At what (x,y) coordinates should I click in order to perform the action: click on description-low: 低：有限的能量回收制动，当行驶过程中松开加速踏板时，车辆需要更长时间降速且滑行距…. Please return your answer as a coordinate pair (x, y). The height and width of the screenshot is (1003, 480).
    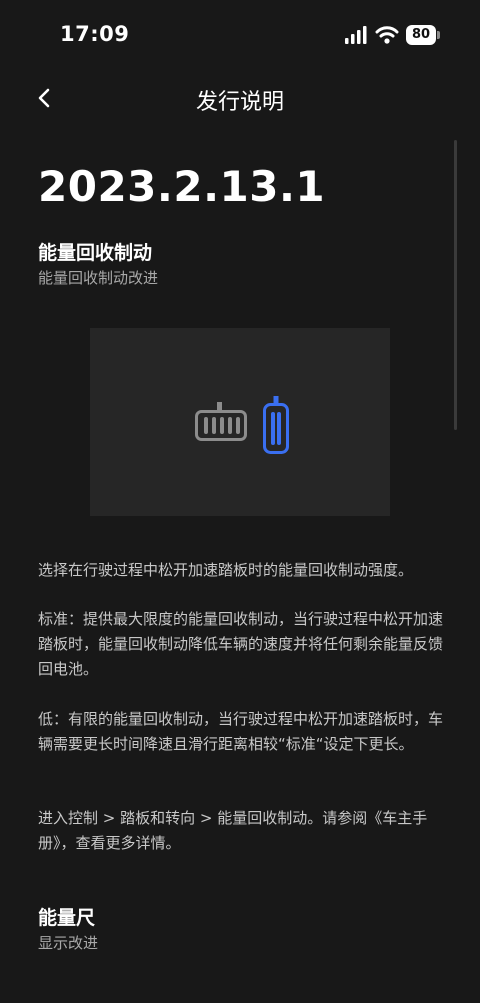
    Looking at the image, I should click on (241, 731).